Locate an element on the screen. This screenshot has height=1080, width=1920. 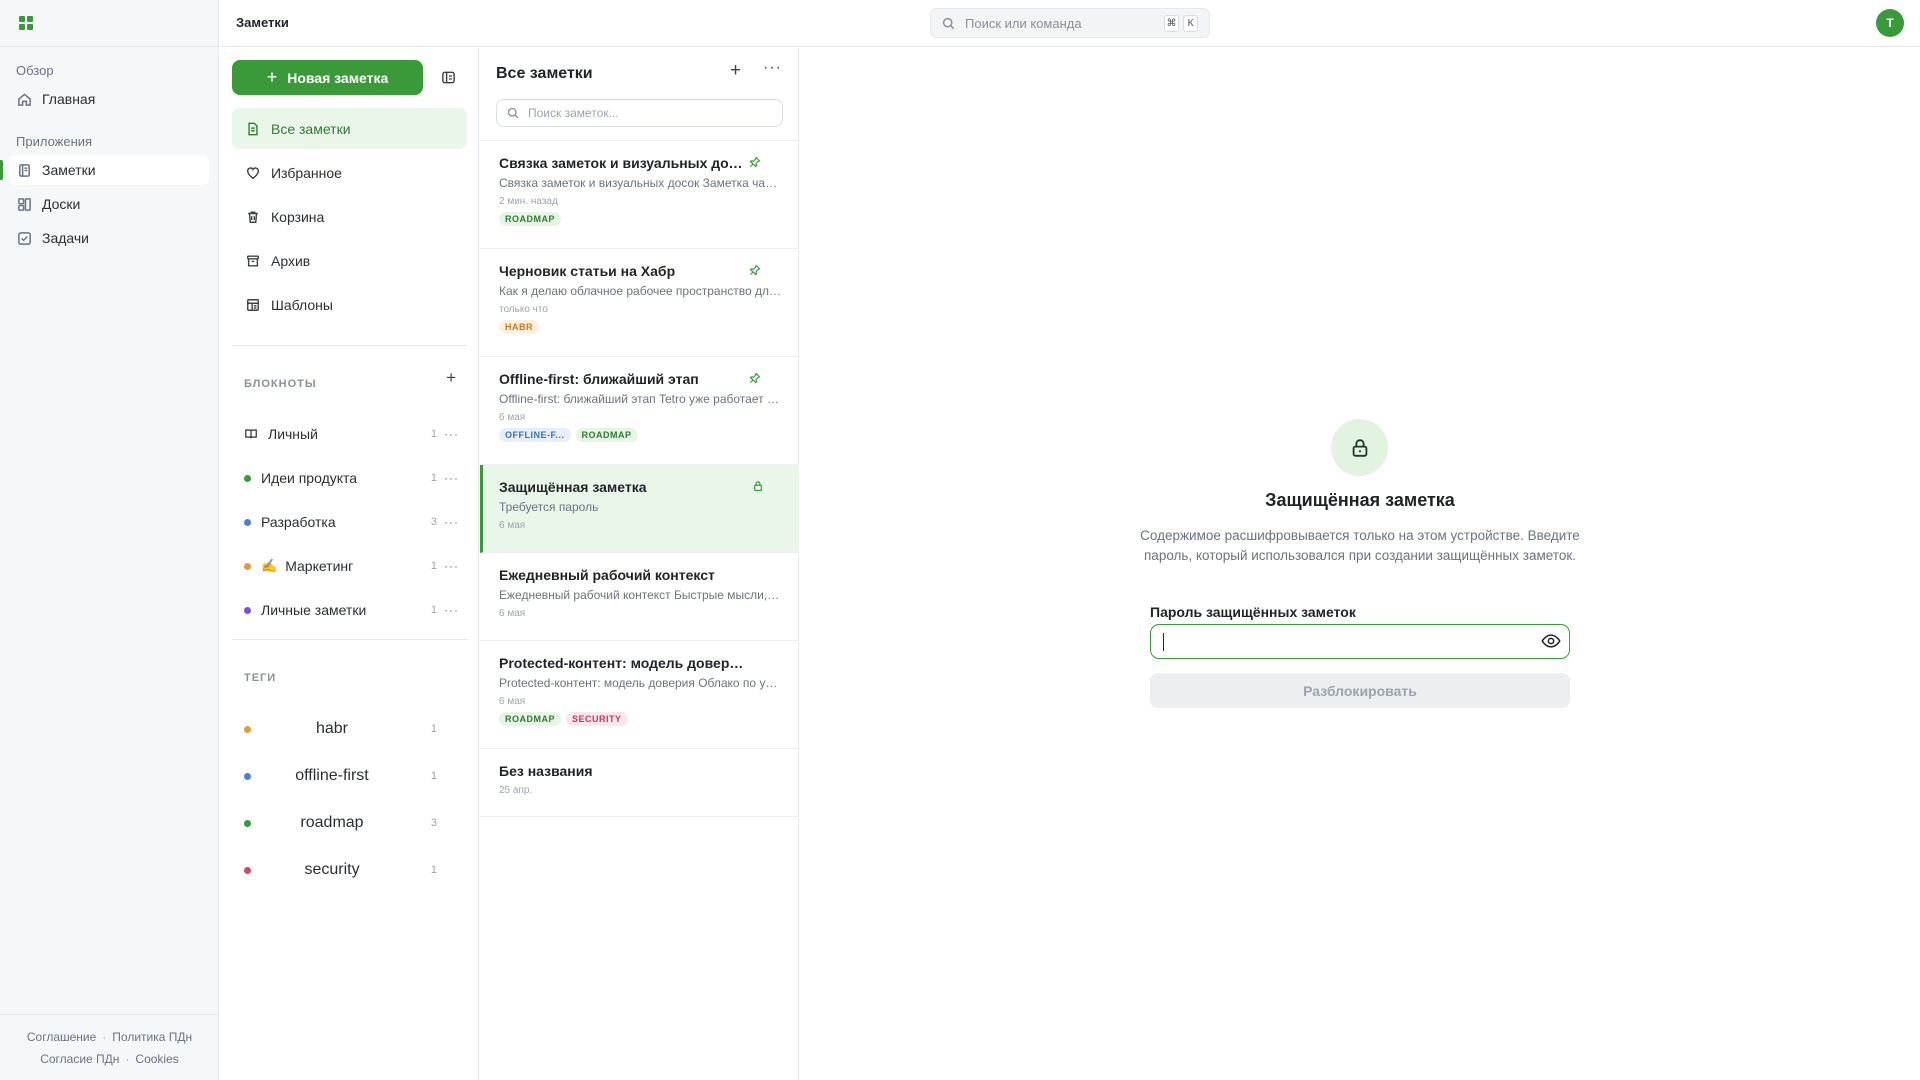
top-bar: Заметки Поиск или команда ⌘ К Т is located at coordinates (1070, 23).